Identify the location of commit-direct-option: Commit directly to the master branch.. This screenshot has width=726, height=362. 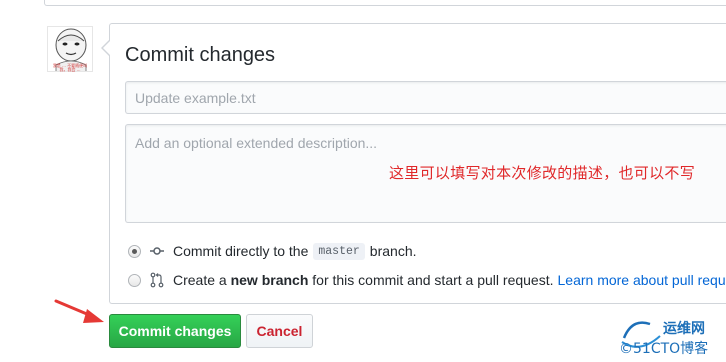
(272, 251).